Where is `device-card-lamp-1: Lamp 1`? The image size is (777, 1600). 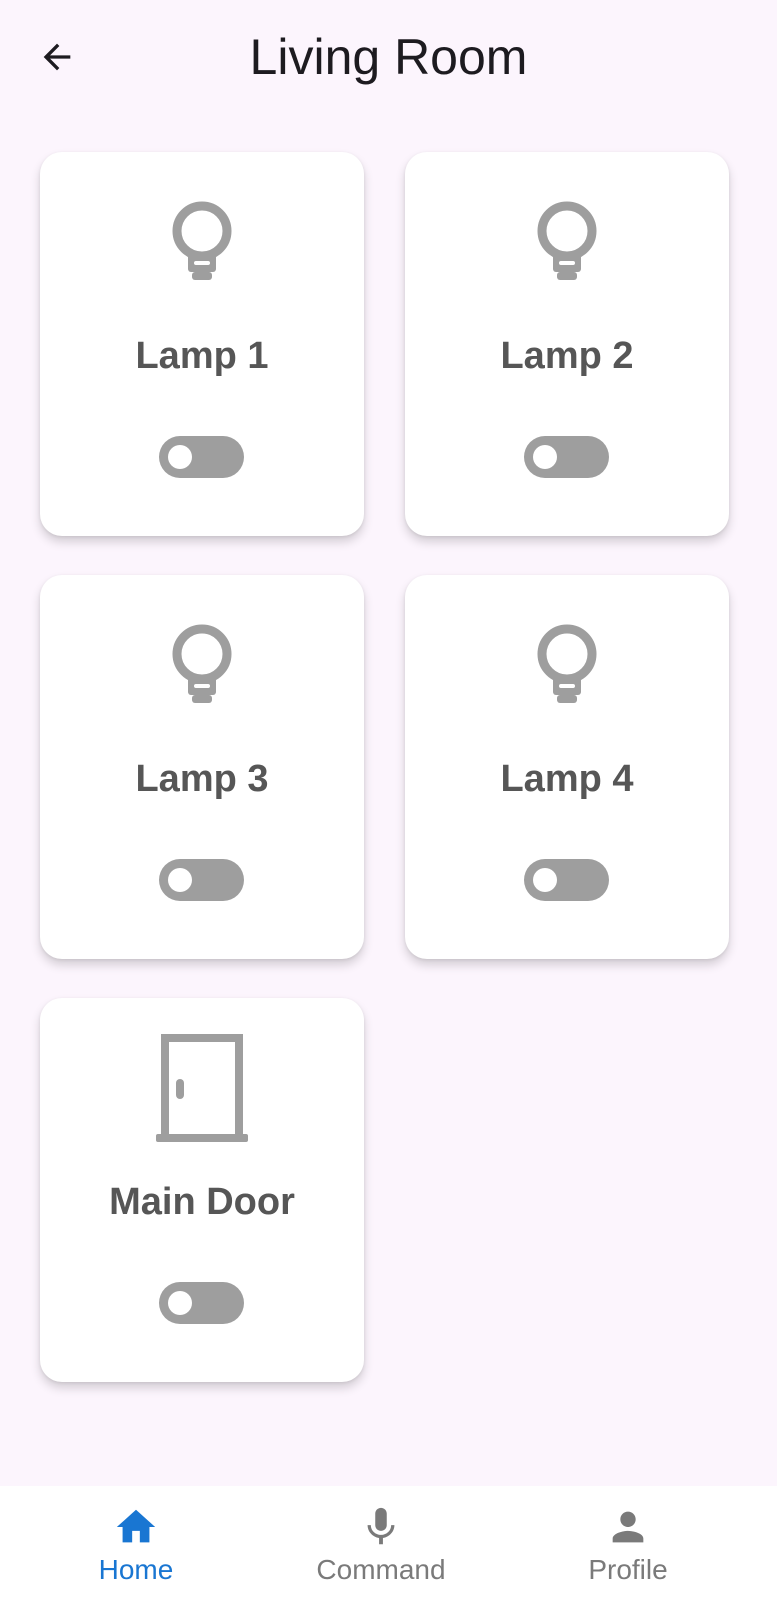
device-card-lamp-1: Lamp 1 is located at coordinates (202, 344).